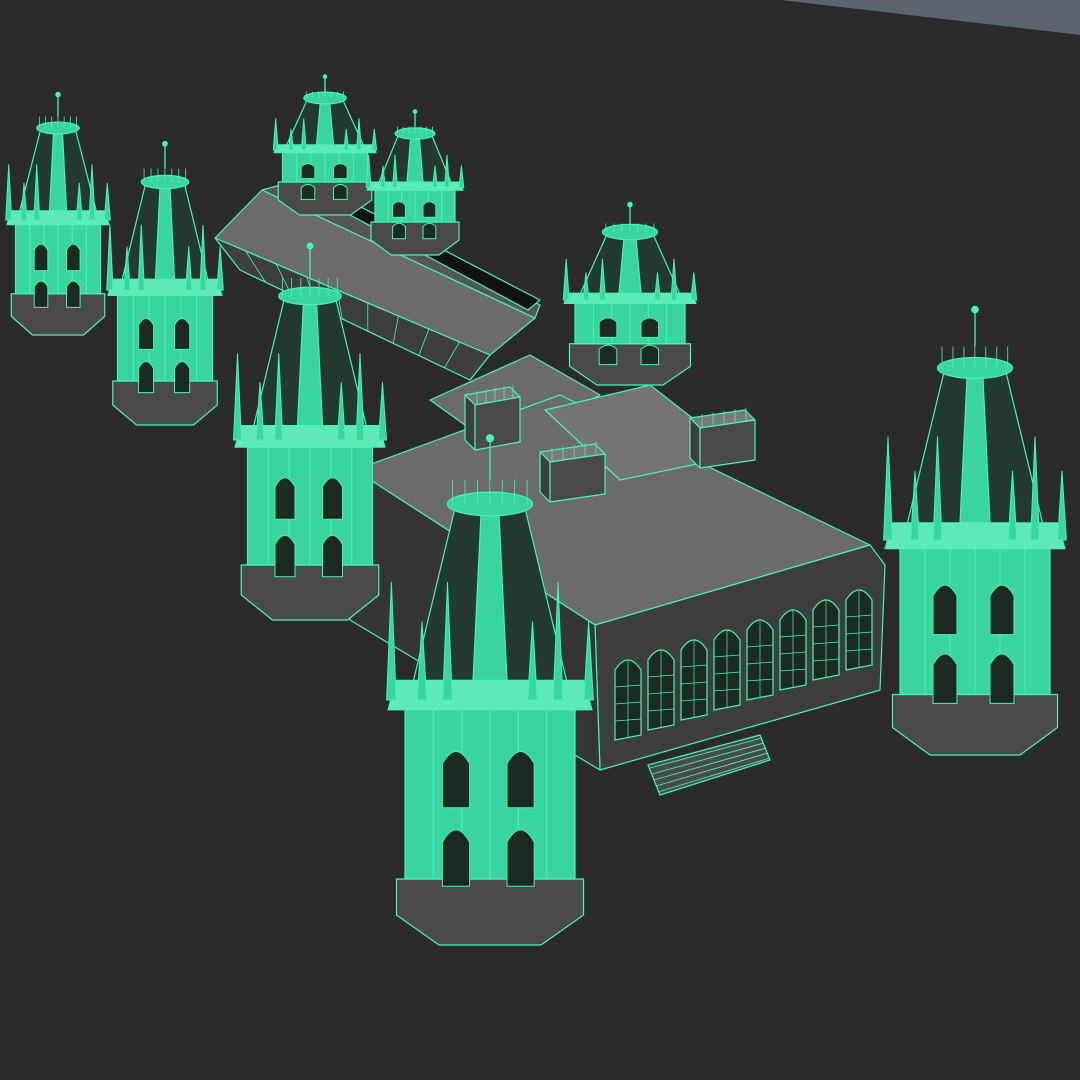 Image resolution: width=1080 pixels, height=1080 pixels. I want to click on turret-wall-left, so click(470, 422).